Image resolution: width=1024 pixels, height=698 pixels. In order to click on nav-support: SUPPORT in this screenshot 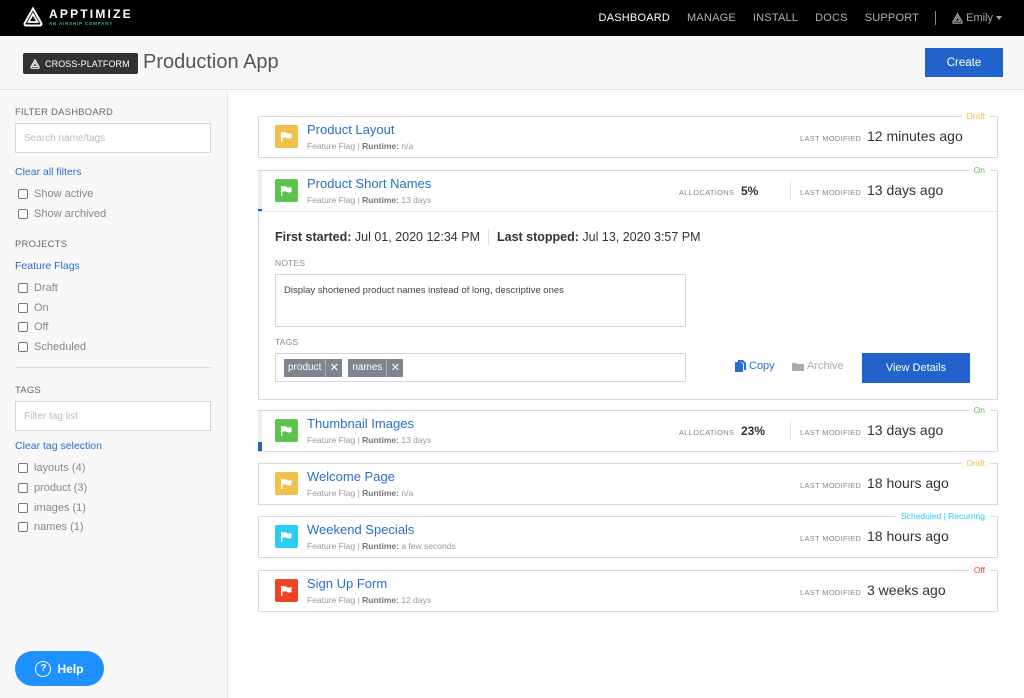, I will do `click(892, 18)`.